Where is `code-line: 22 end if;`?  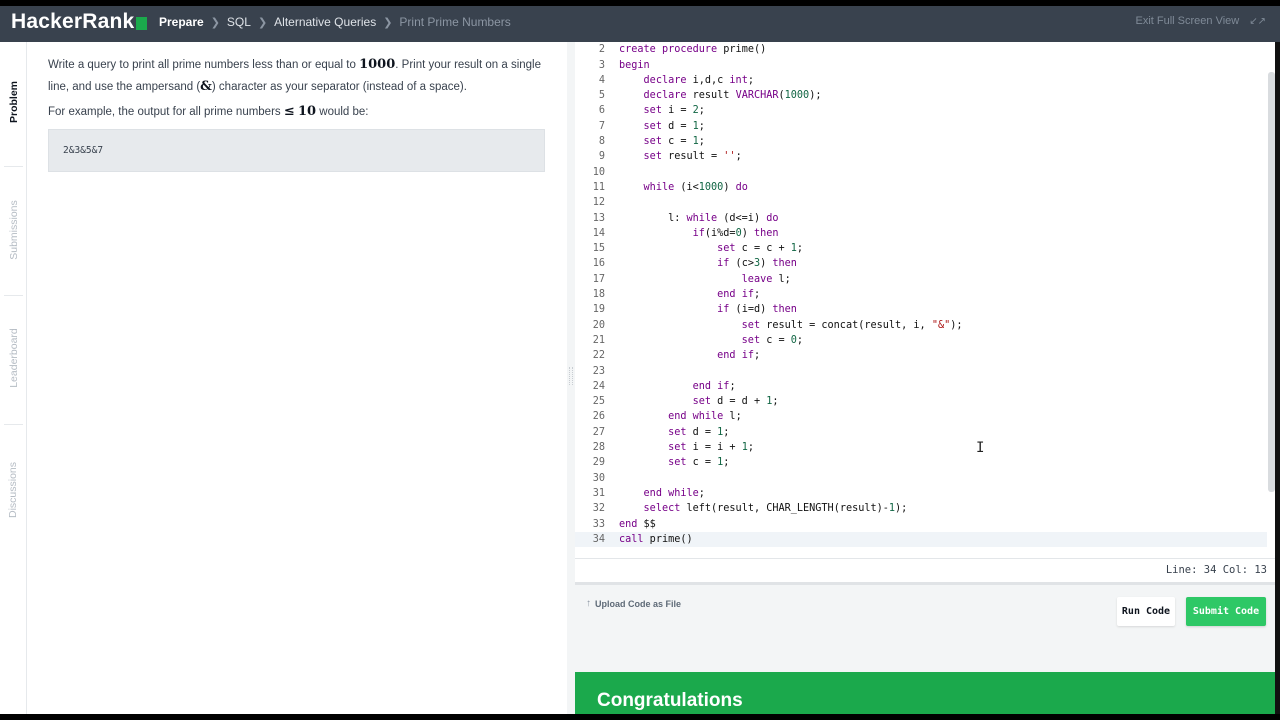
code-line: 22 end if; is located at coordinates (921, 355).